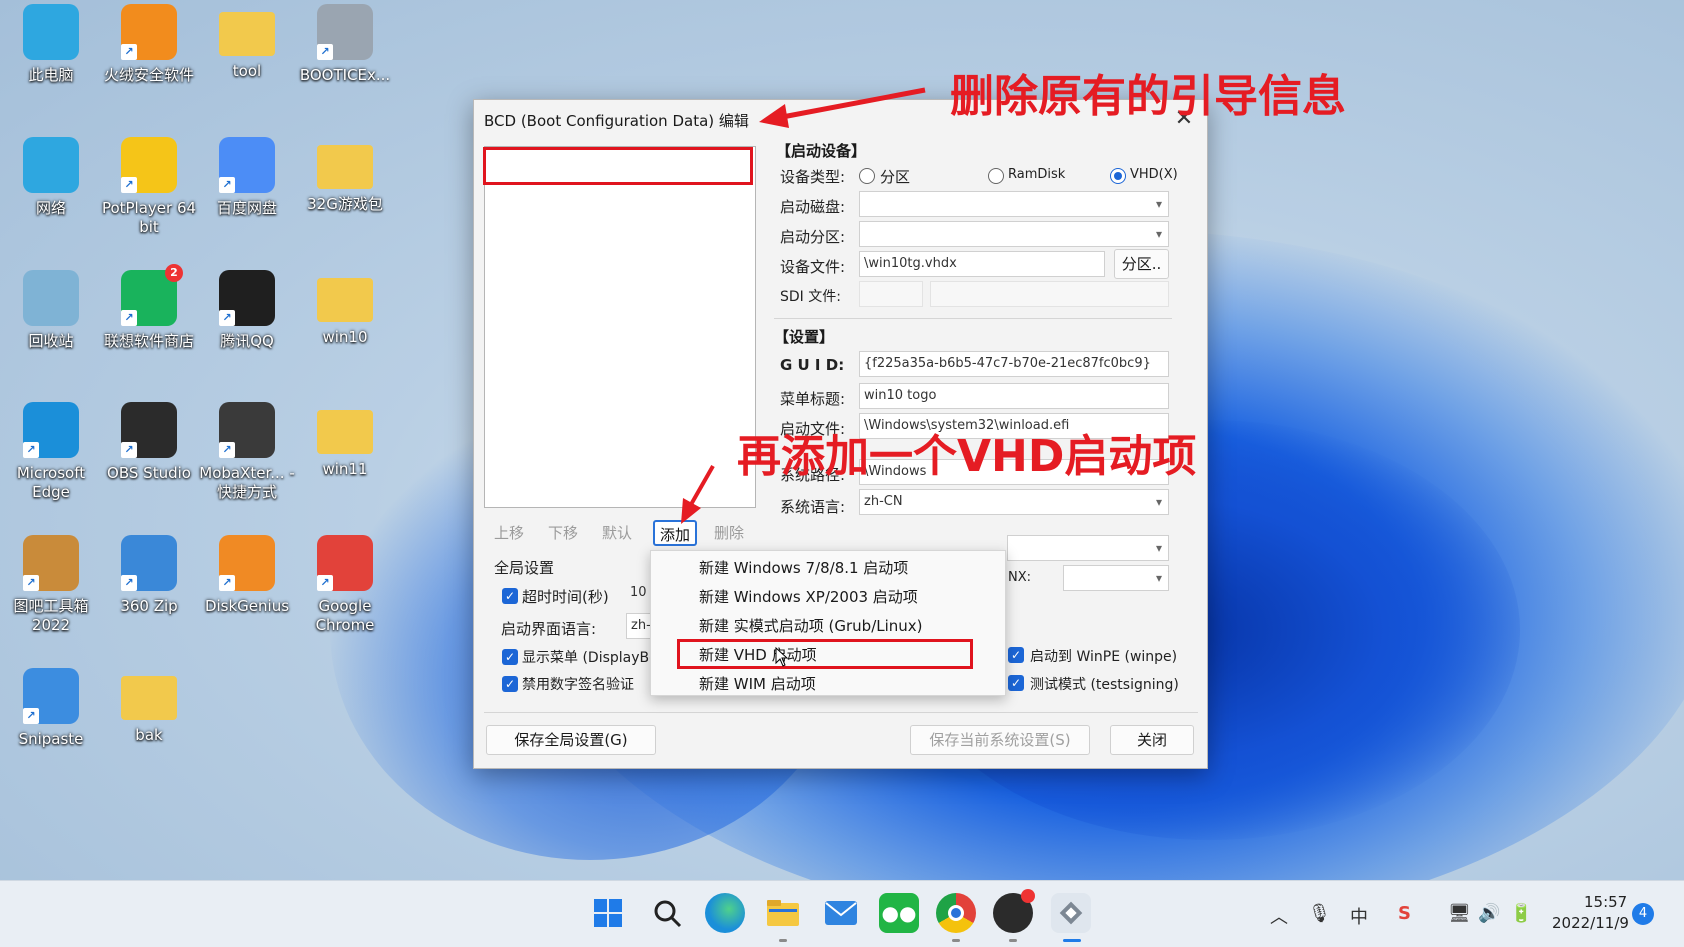 The width and height of the screenshot is (1684, 947). What do you see at coordinates (345, 597) in the screenshot?
I see `desktop-icon: ↗ Google Chrome` at bounding box center [345, 597].